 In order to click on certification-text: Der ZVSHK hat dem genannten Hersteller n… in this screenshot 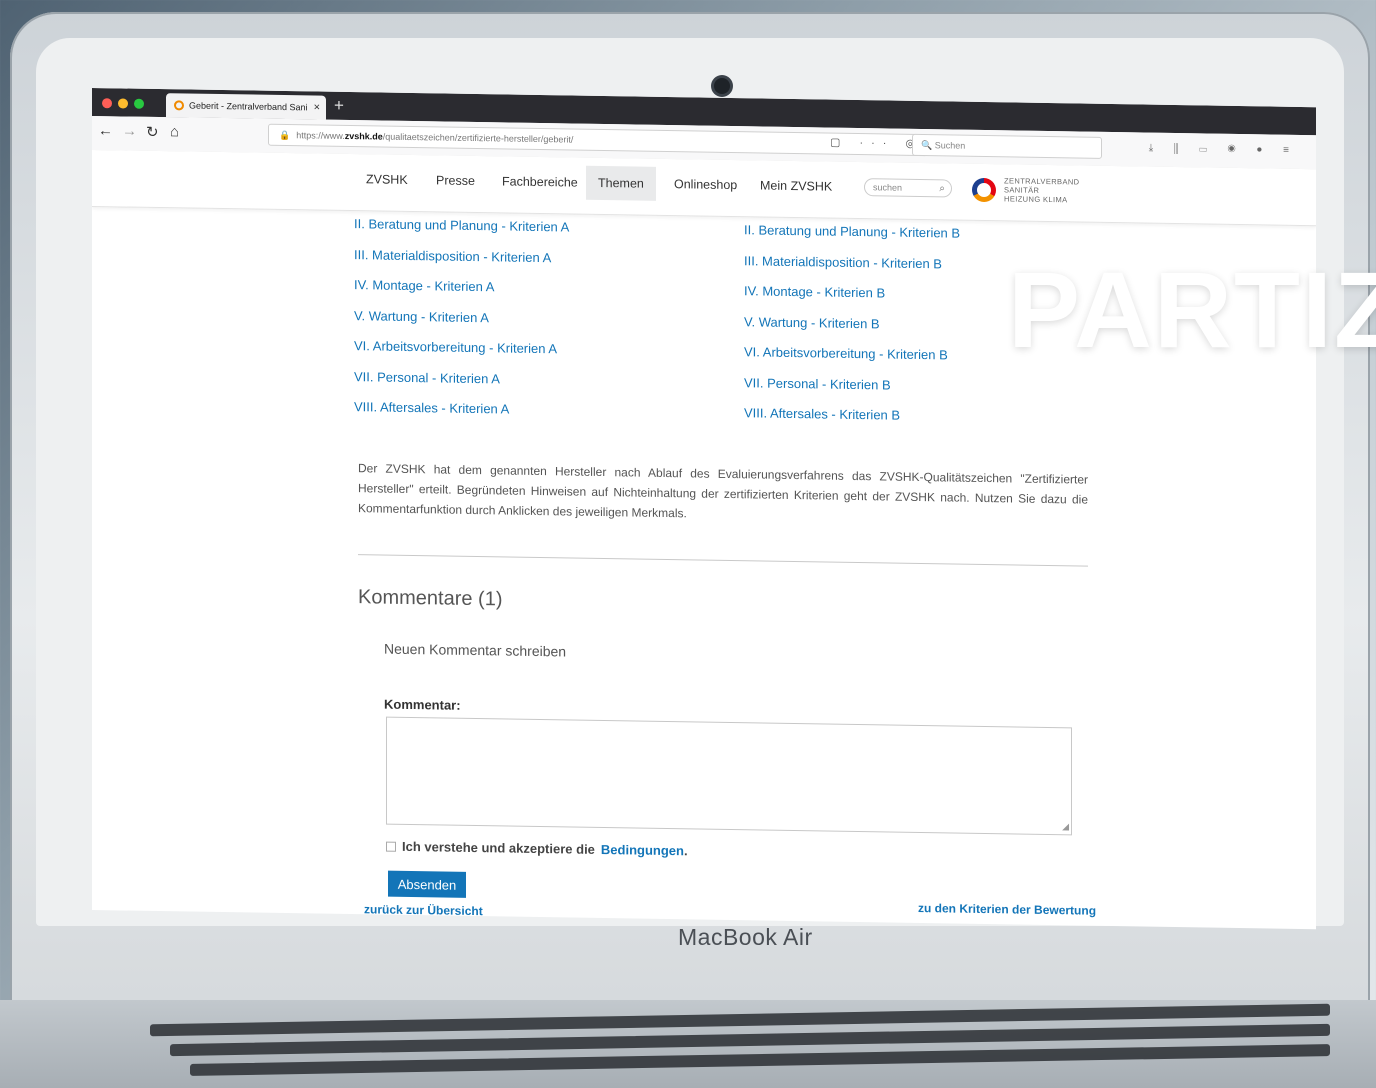, I will do `click(723, 491)`.